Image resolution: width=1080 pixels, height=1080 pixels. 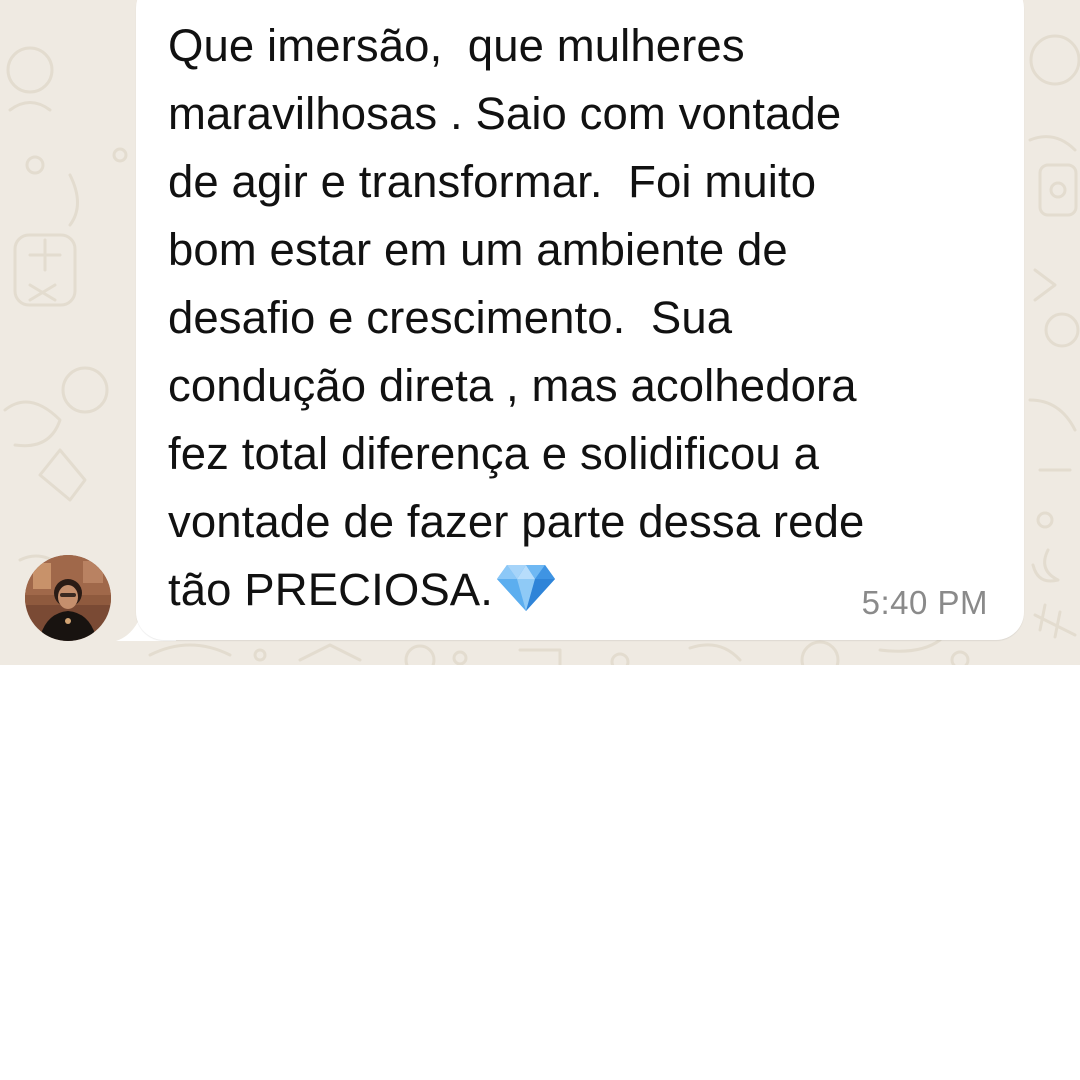 What do you see at coordinates (450, 317) in the screenshot?
I see `message-line: desafio e crescimento. Sua` at bounding box center [450, 317].